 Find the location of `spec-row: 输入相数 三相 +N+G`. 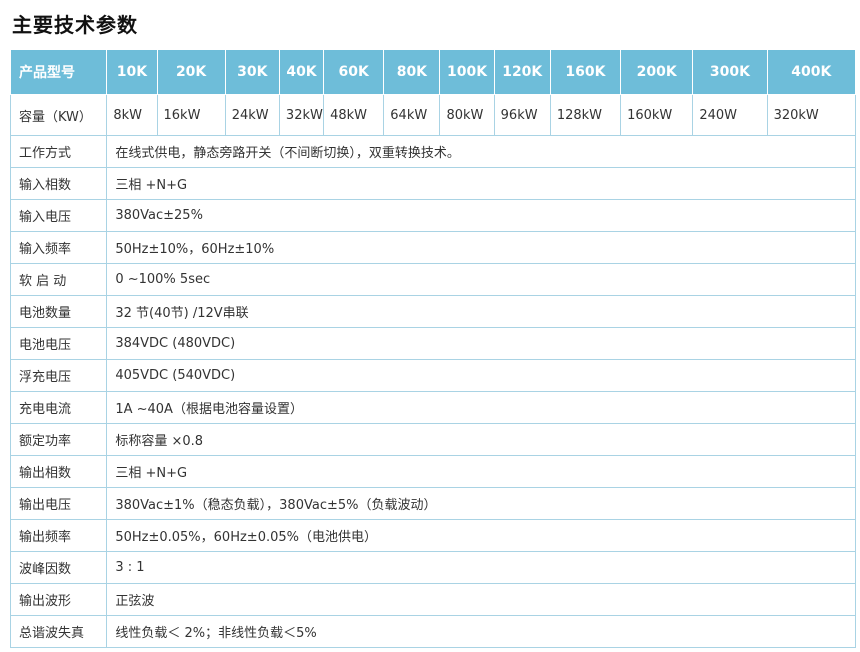

spec-row: 输入相数 三相 +N+G is located at coordinates (432, 183).